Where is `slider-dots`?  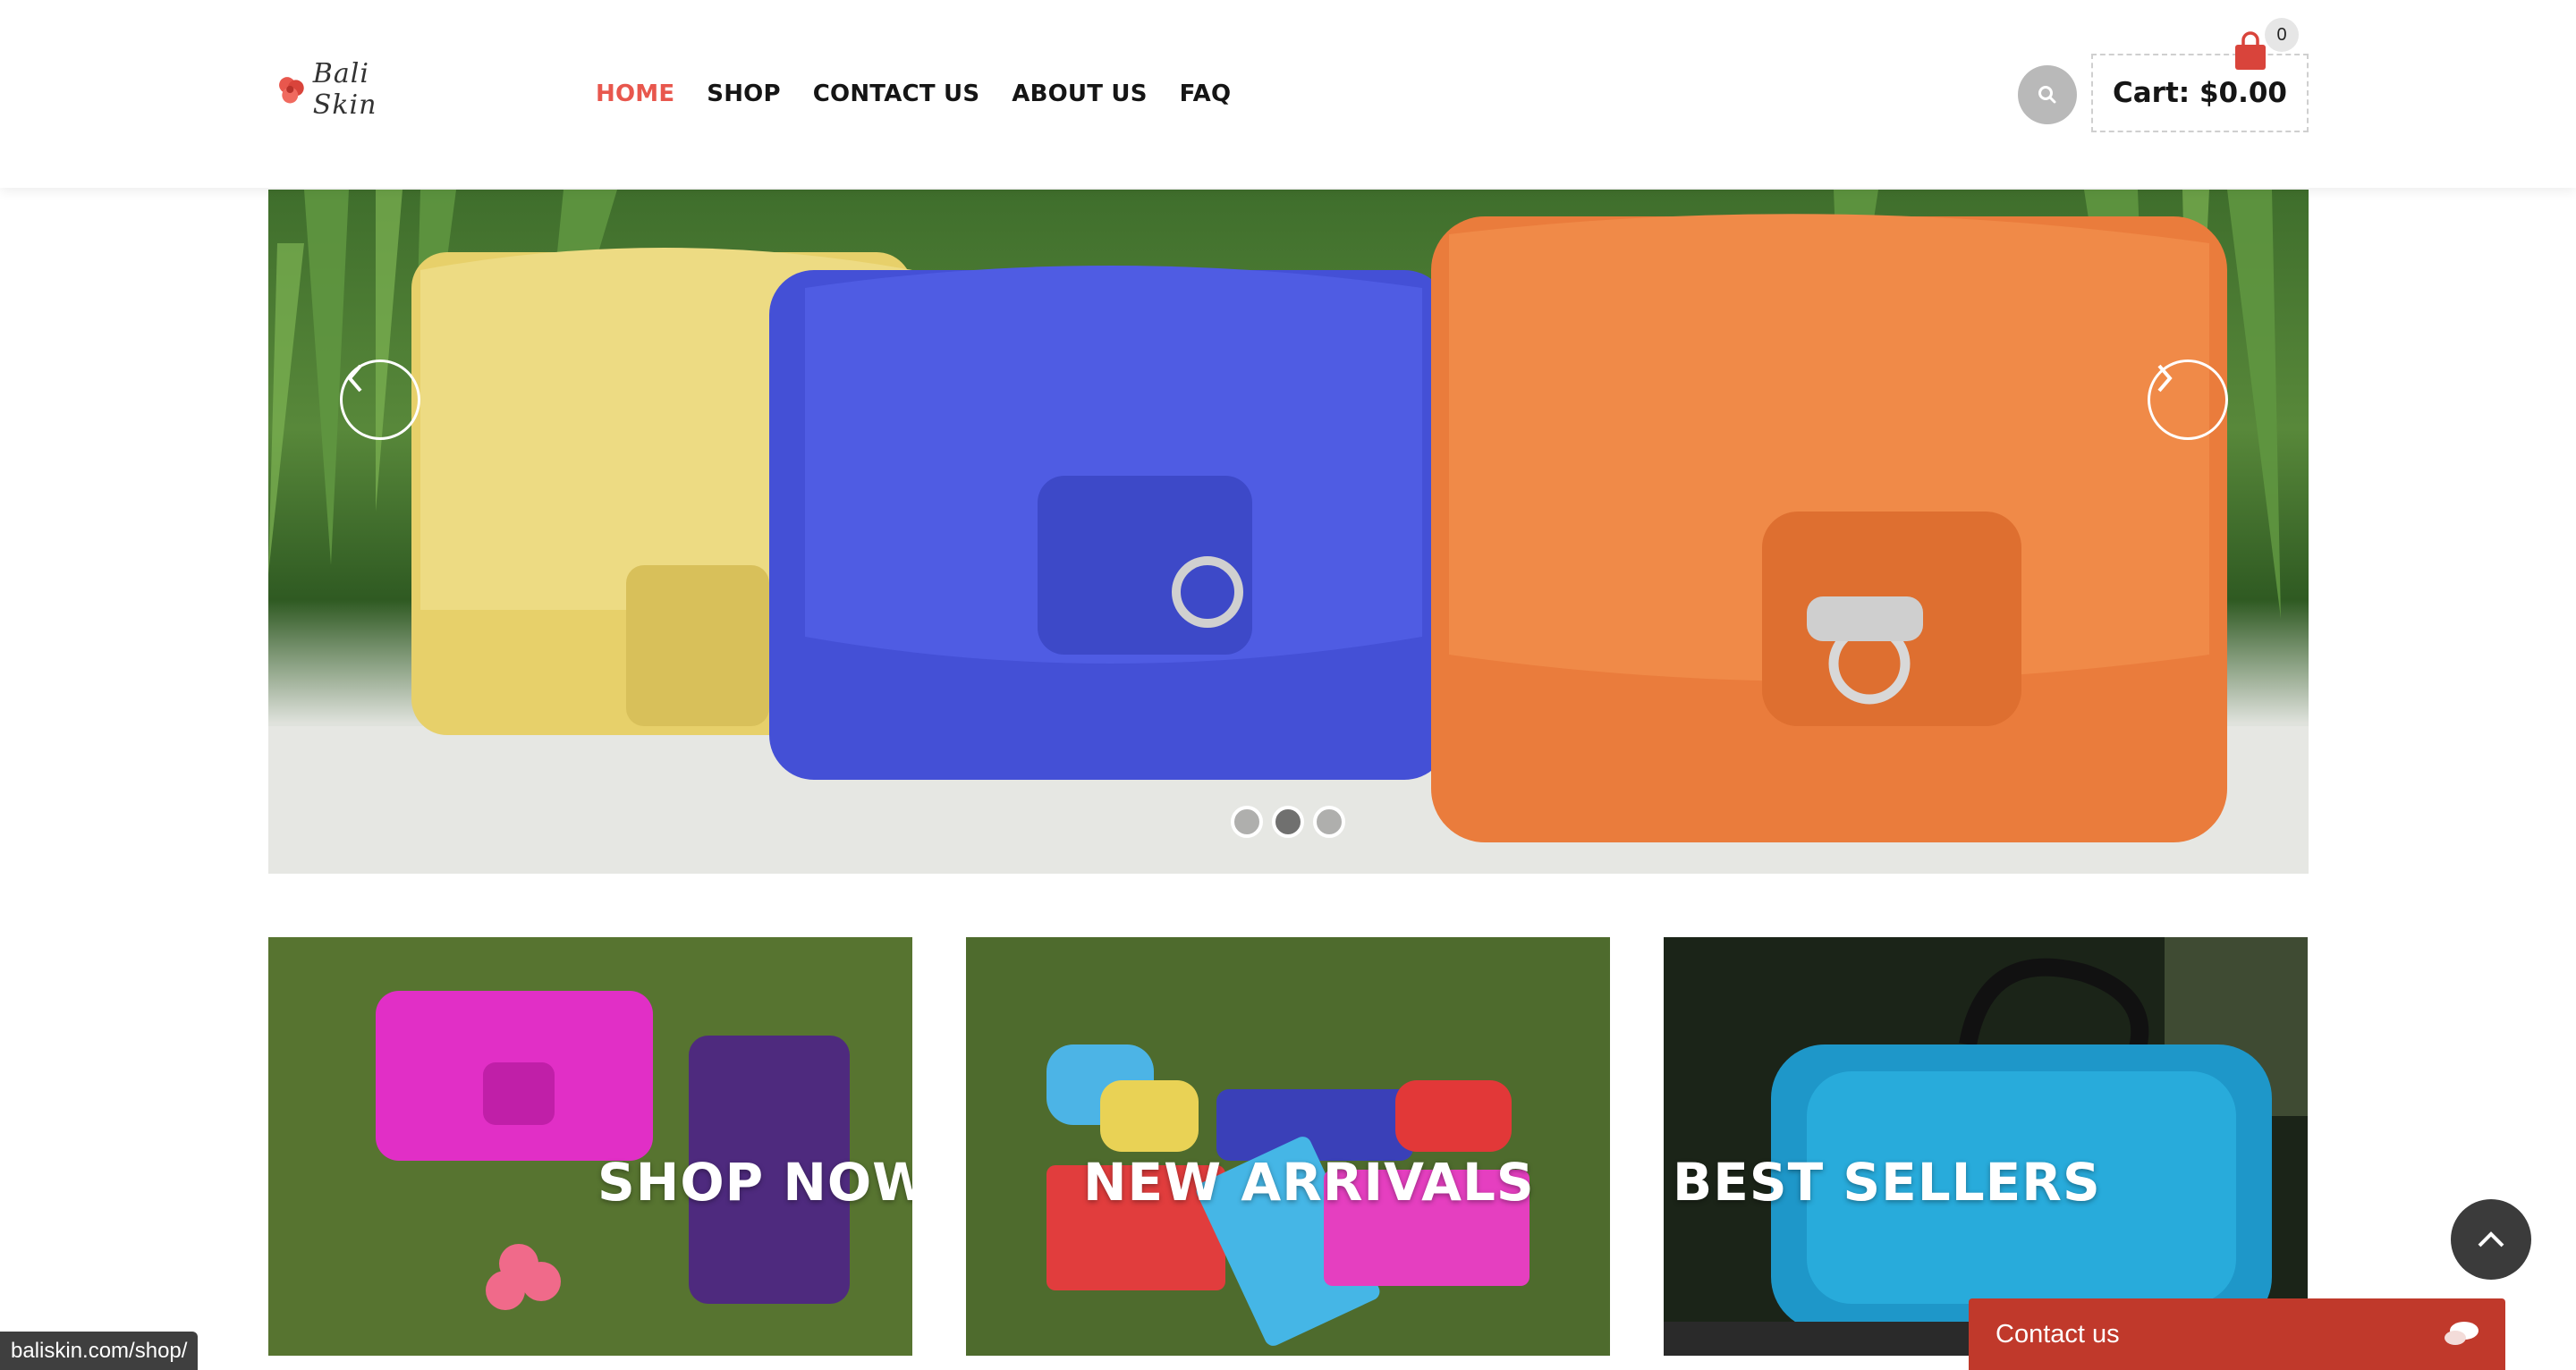 slider-dots is located at coordinates (1288, 822).